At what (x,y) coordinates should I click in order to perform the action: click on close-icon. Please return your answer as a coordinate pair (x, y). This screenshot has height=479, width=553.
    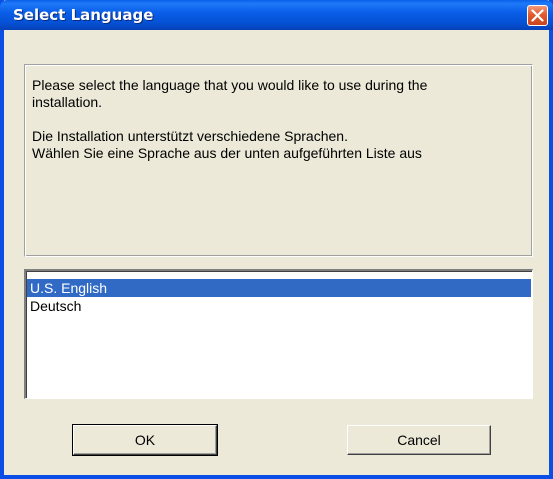
    Looking at the image, I should click on (537, 15).